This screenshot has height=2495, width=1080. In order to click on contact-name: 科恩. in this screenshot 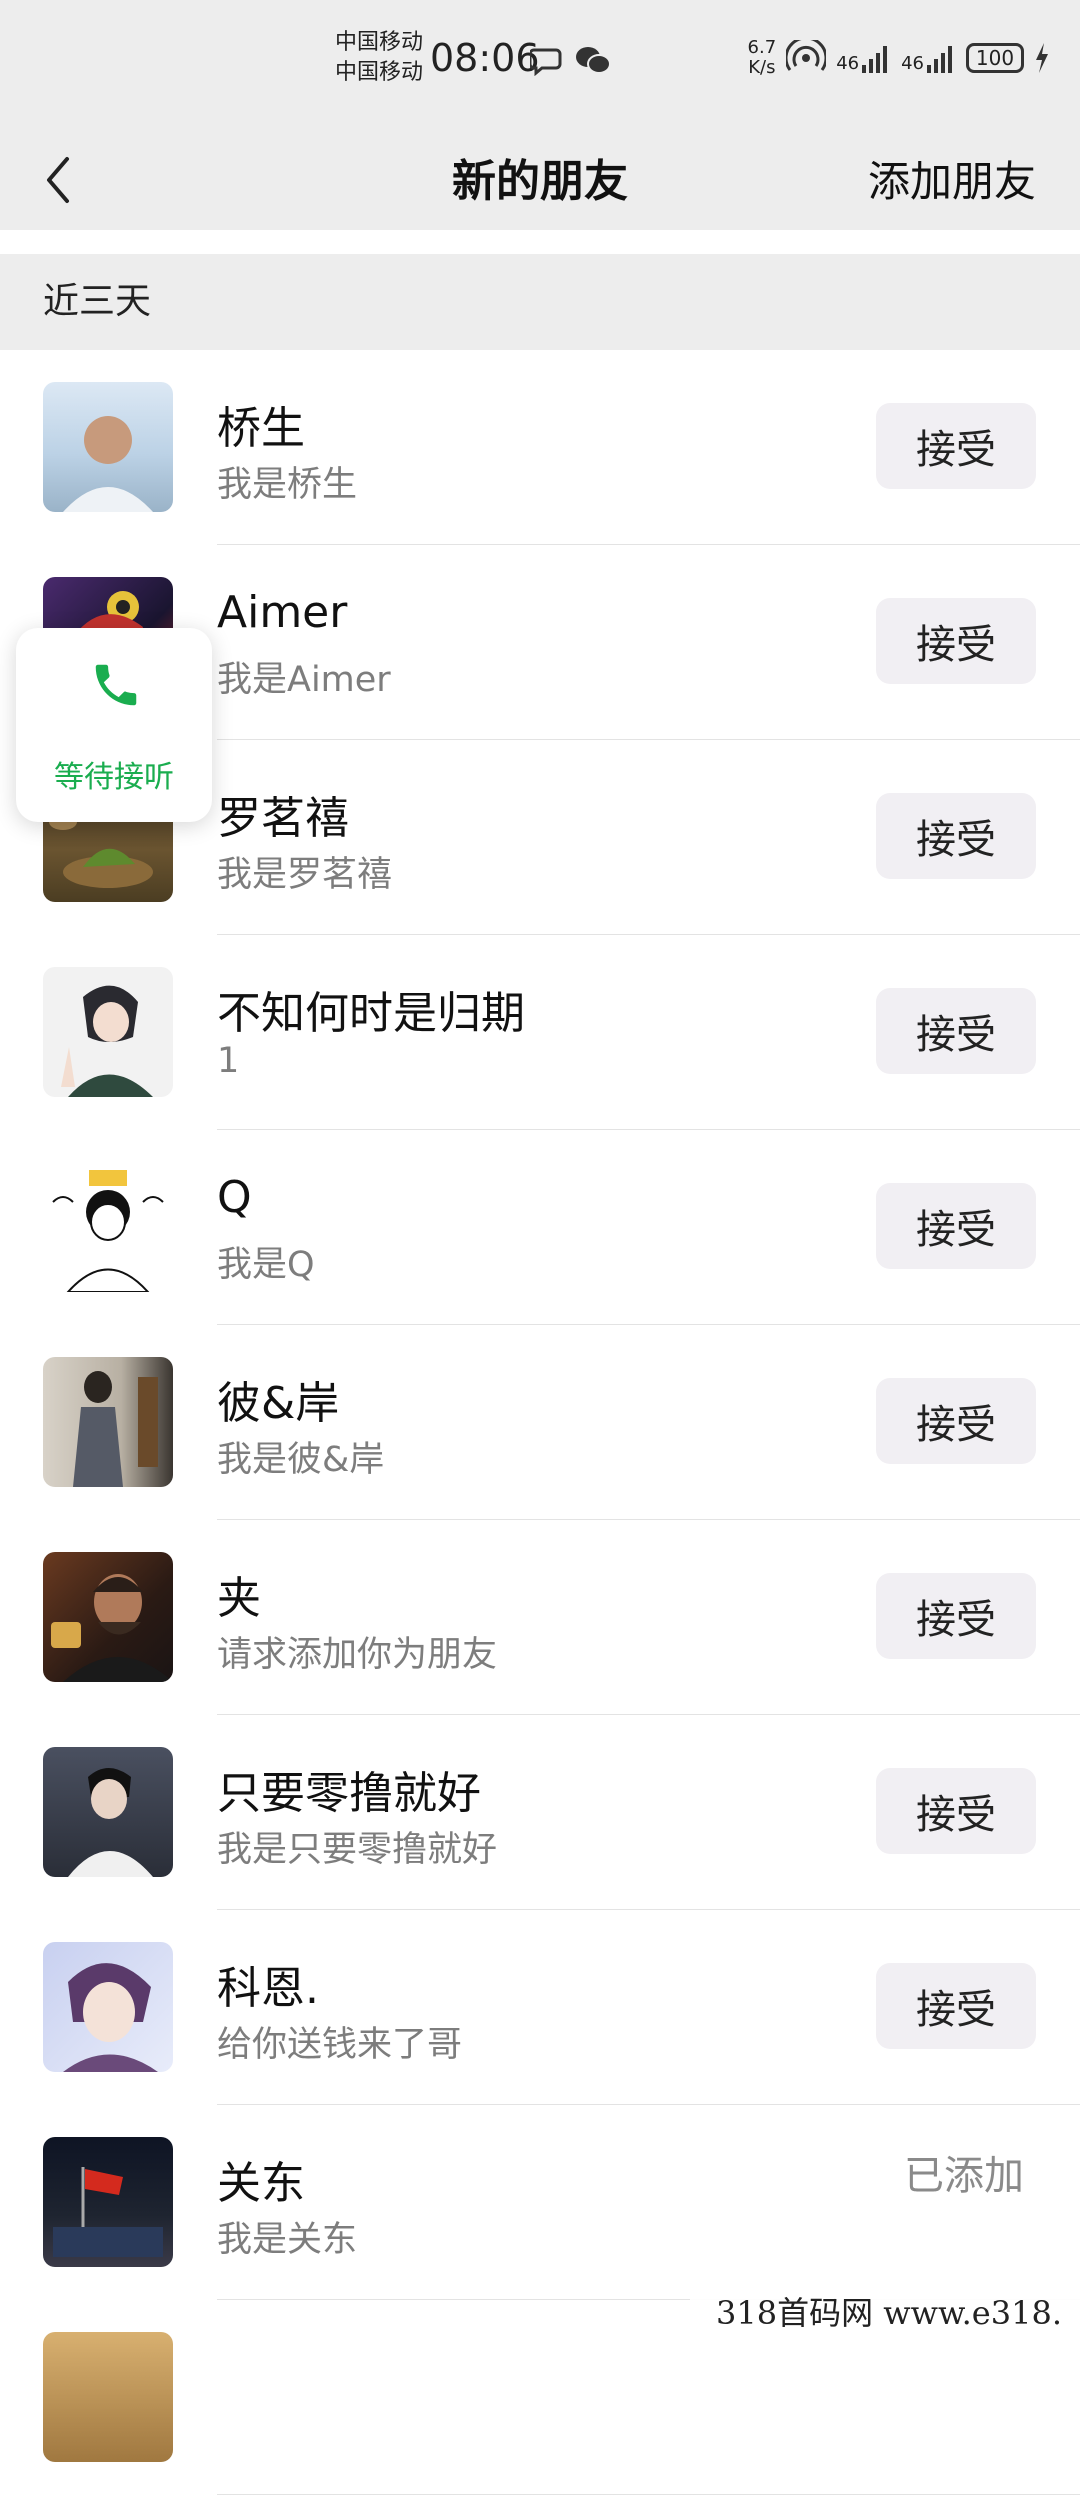, I will do `click(268, 1988)`.